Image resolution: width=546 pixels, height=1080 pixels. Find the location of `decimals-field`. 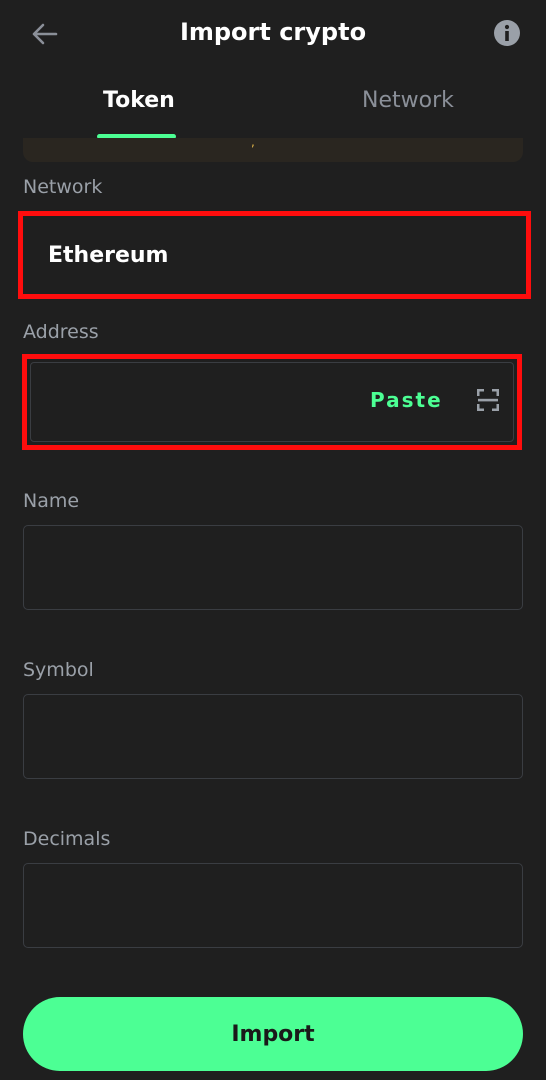

decimals-field is located at coordinates (273, 905).